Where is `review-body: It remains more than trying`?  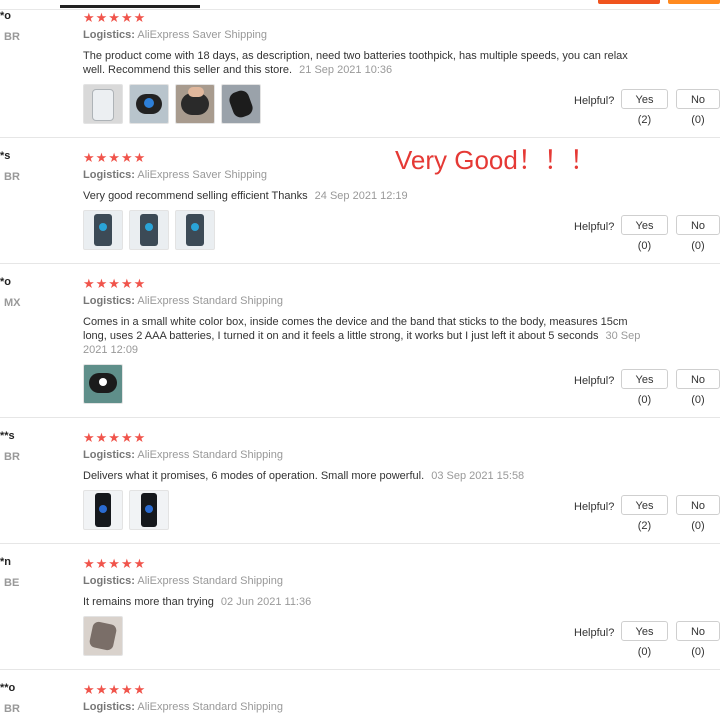 review-body: It remains more than trying is located at coordinates (148, 602).